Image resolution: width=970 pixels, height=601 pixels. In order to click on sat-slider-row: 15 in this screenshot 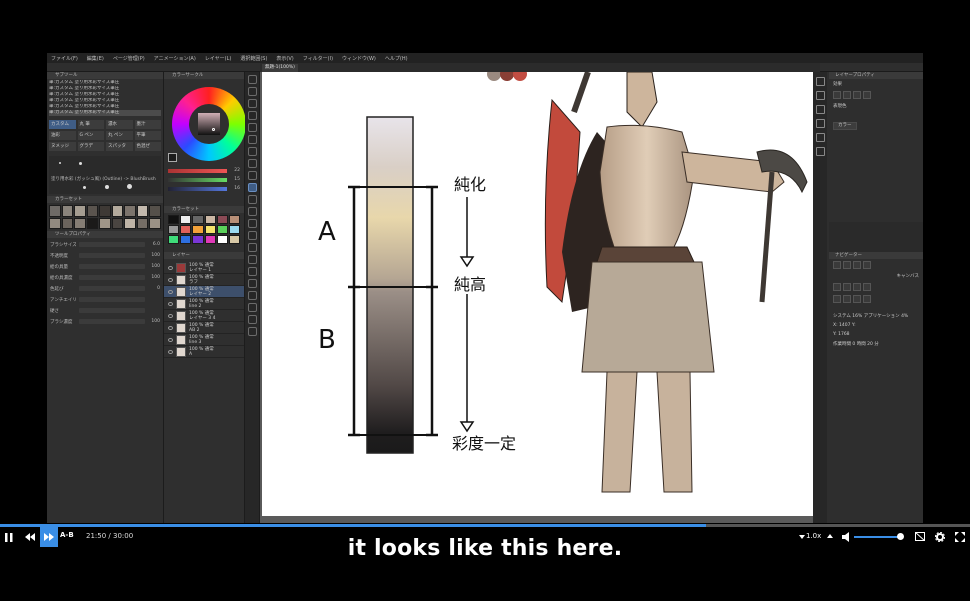, I will do `click(204, 179)`.